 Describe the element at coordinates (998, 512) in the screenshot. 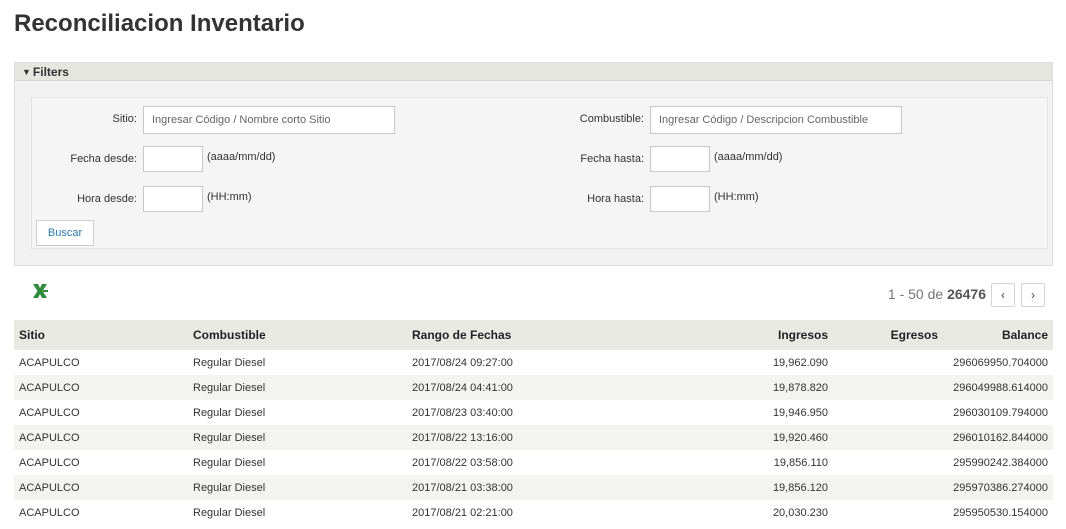

I see `cell-balance: 295950530.154000` at that location.